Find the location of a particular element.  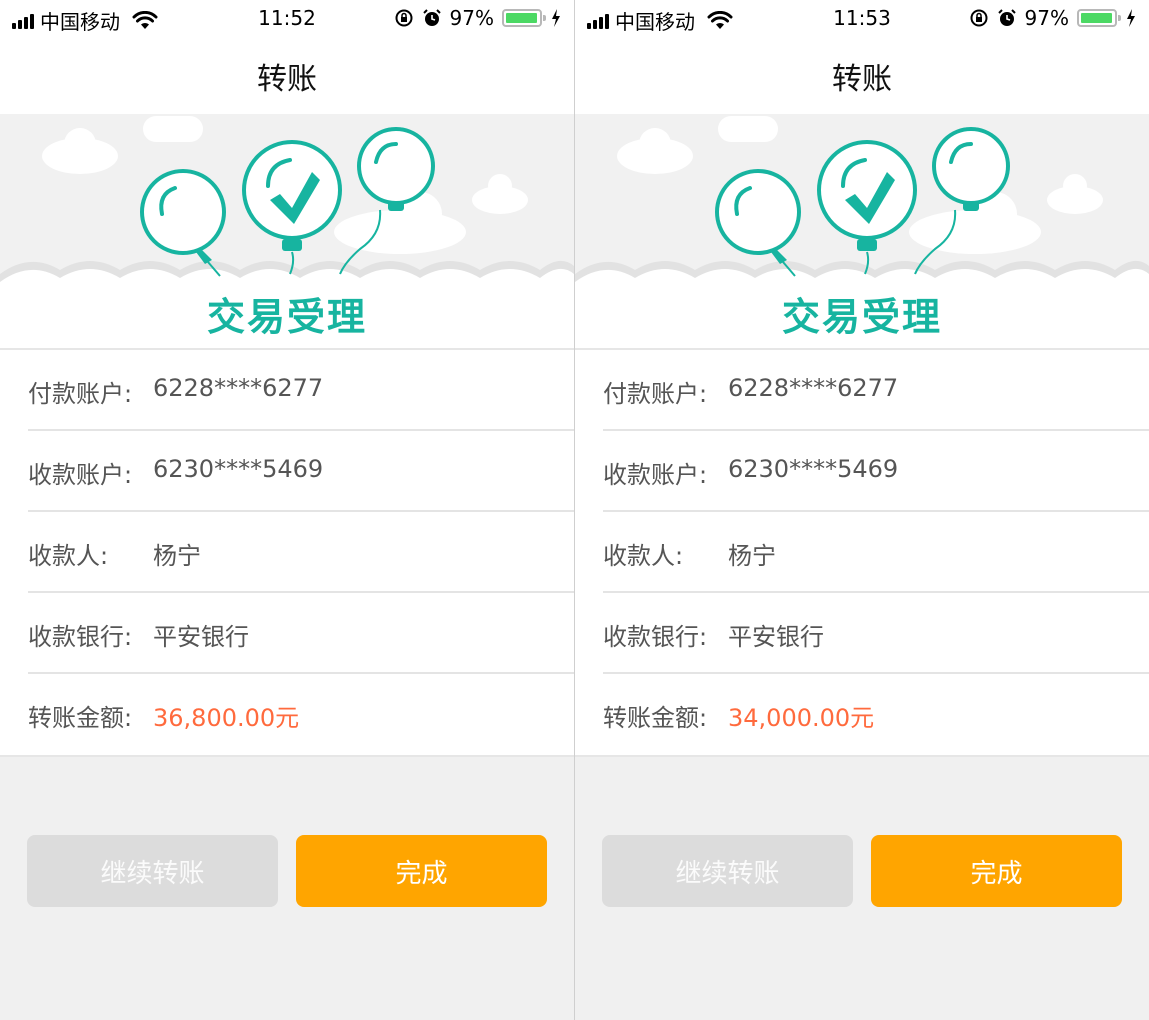

detail-row-amount: 转账金额: 36,800.00元 is located at coordinates (301, 714).